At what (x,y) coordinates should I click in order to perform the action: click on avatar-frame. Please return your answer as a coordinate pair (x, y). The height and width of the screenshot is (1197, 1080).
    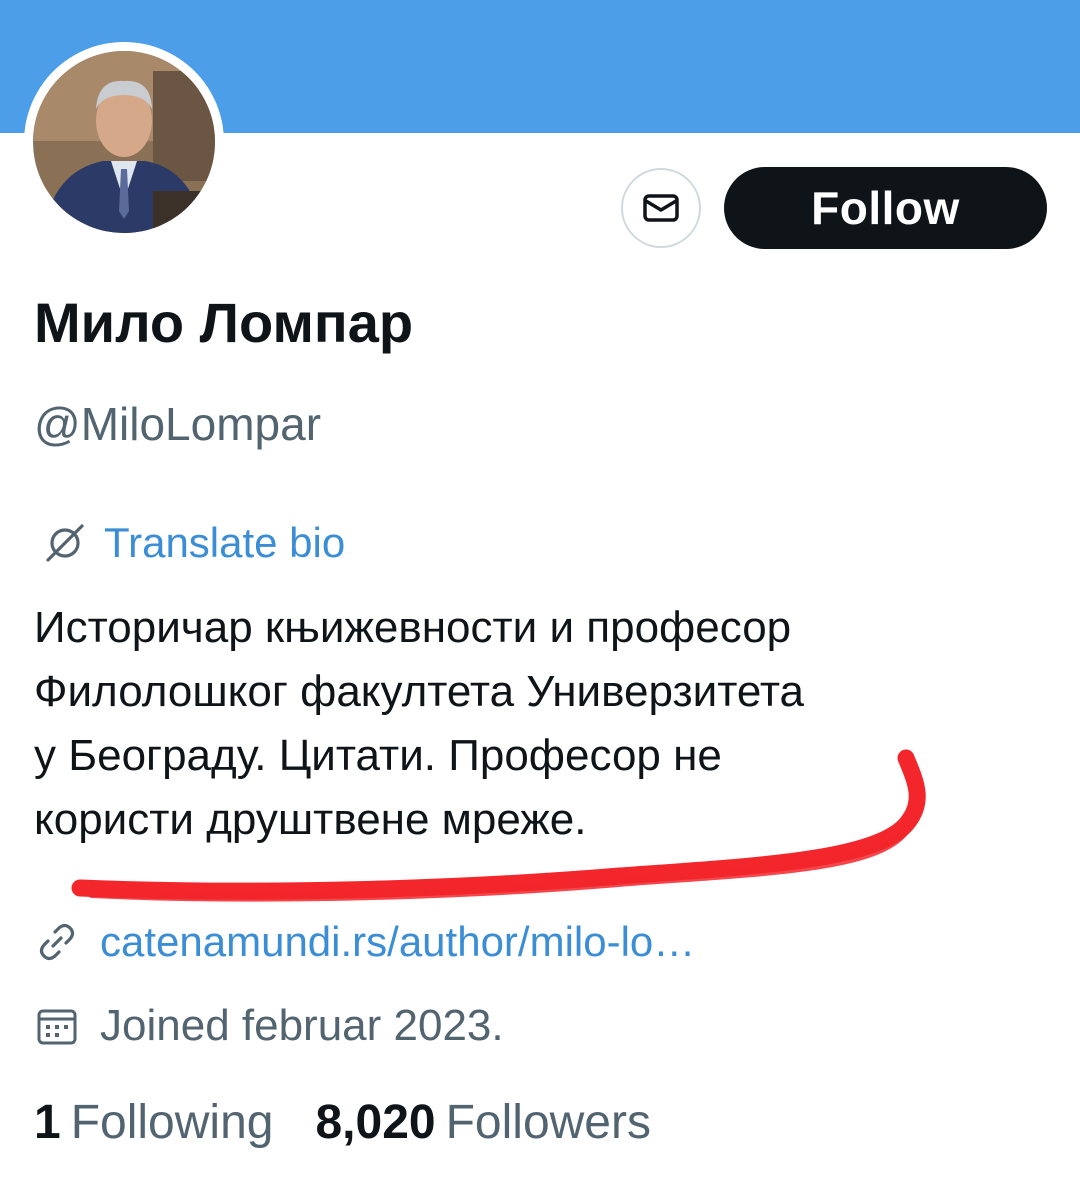
    Looking at the image, I should click on (124, 142).